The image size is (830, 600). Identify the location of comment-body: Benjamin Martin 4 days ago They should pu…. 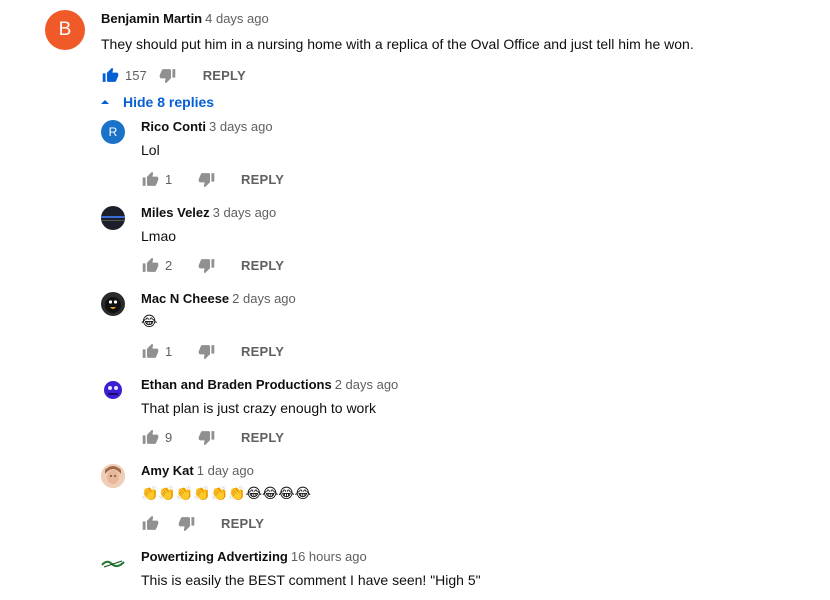
(461, 48).